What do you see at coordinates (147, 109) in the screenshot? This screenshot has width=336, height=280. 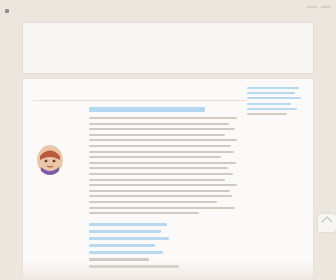 I see `entry-title-link` at bounding box center [147, 109].